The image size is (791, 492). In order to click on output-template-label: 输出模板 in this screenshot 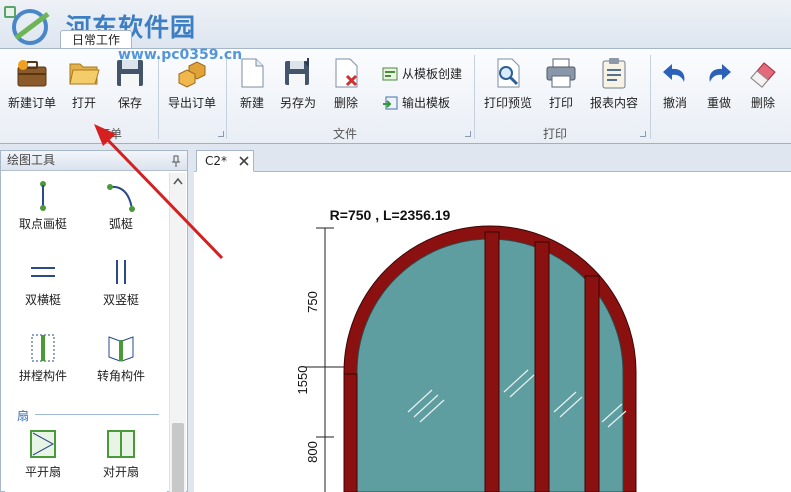, I will do `click(426, 103)`.